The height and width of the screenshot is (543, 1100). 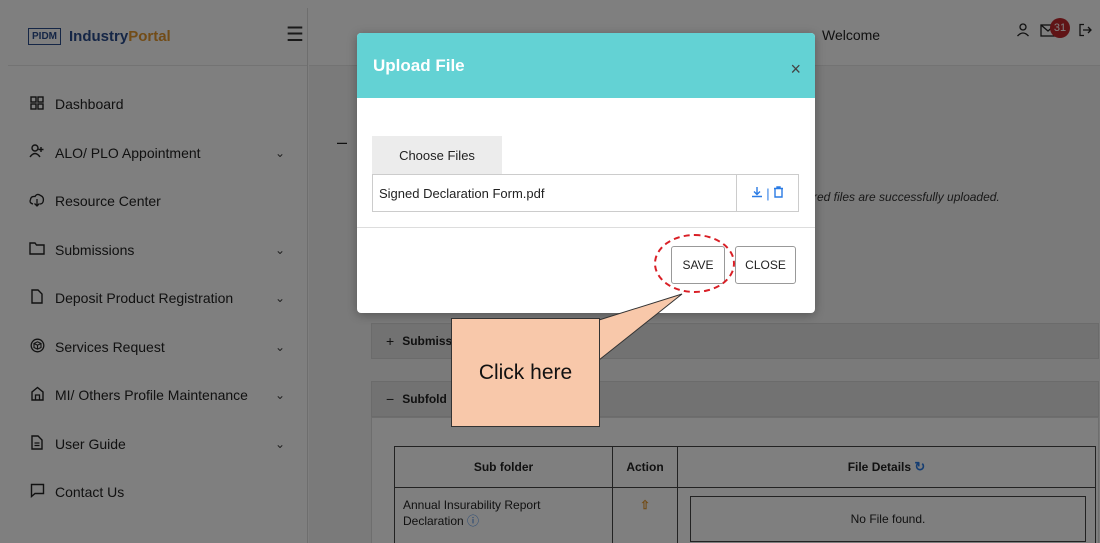 What do you see at coordinates (525, 372) in the screenshot?
I see `callout-box: Click here` at bounding box center [525, 372].